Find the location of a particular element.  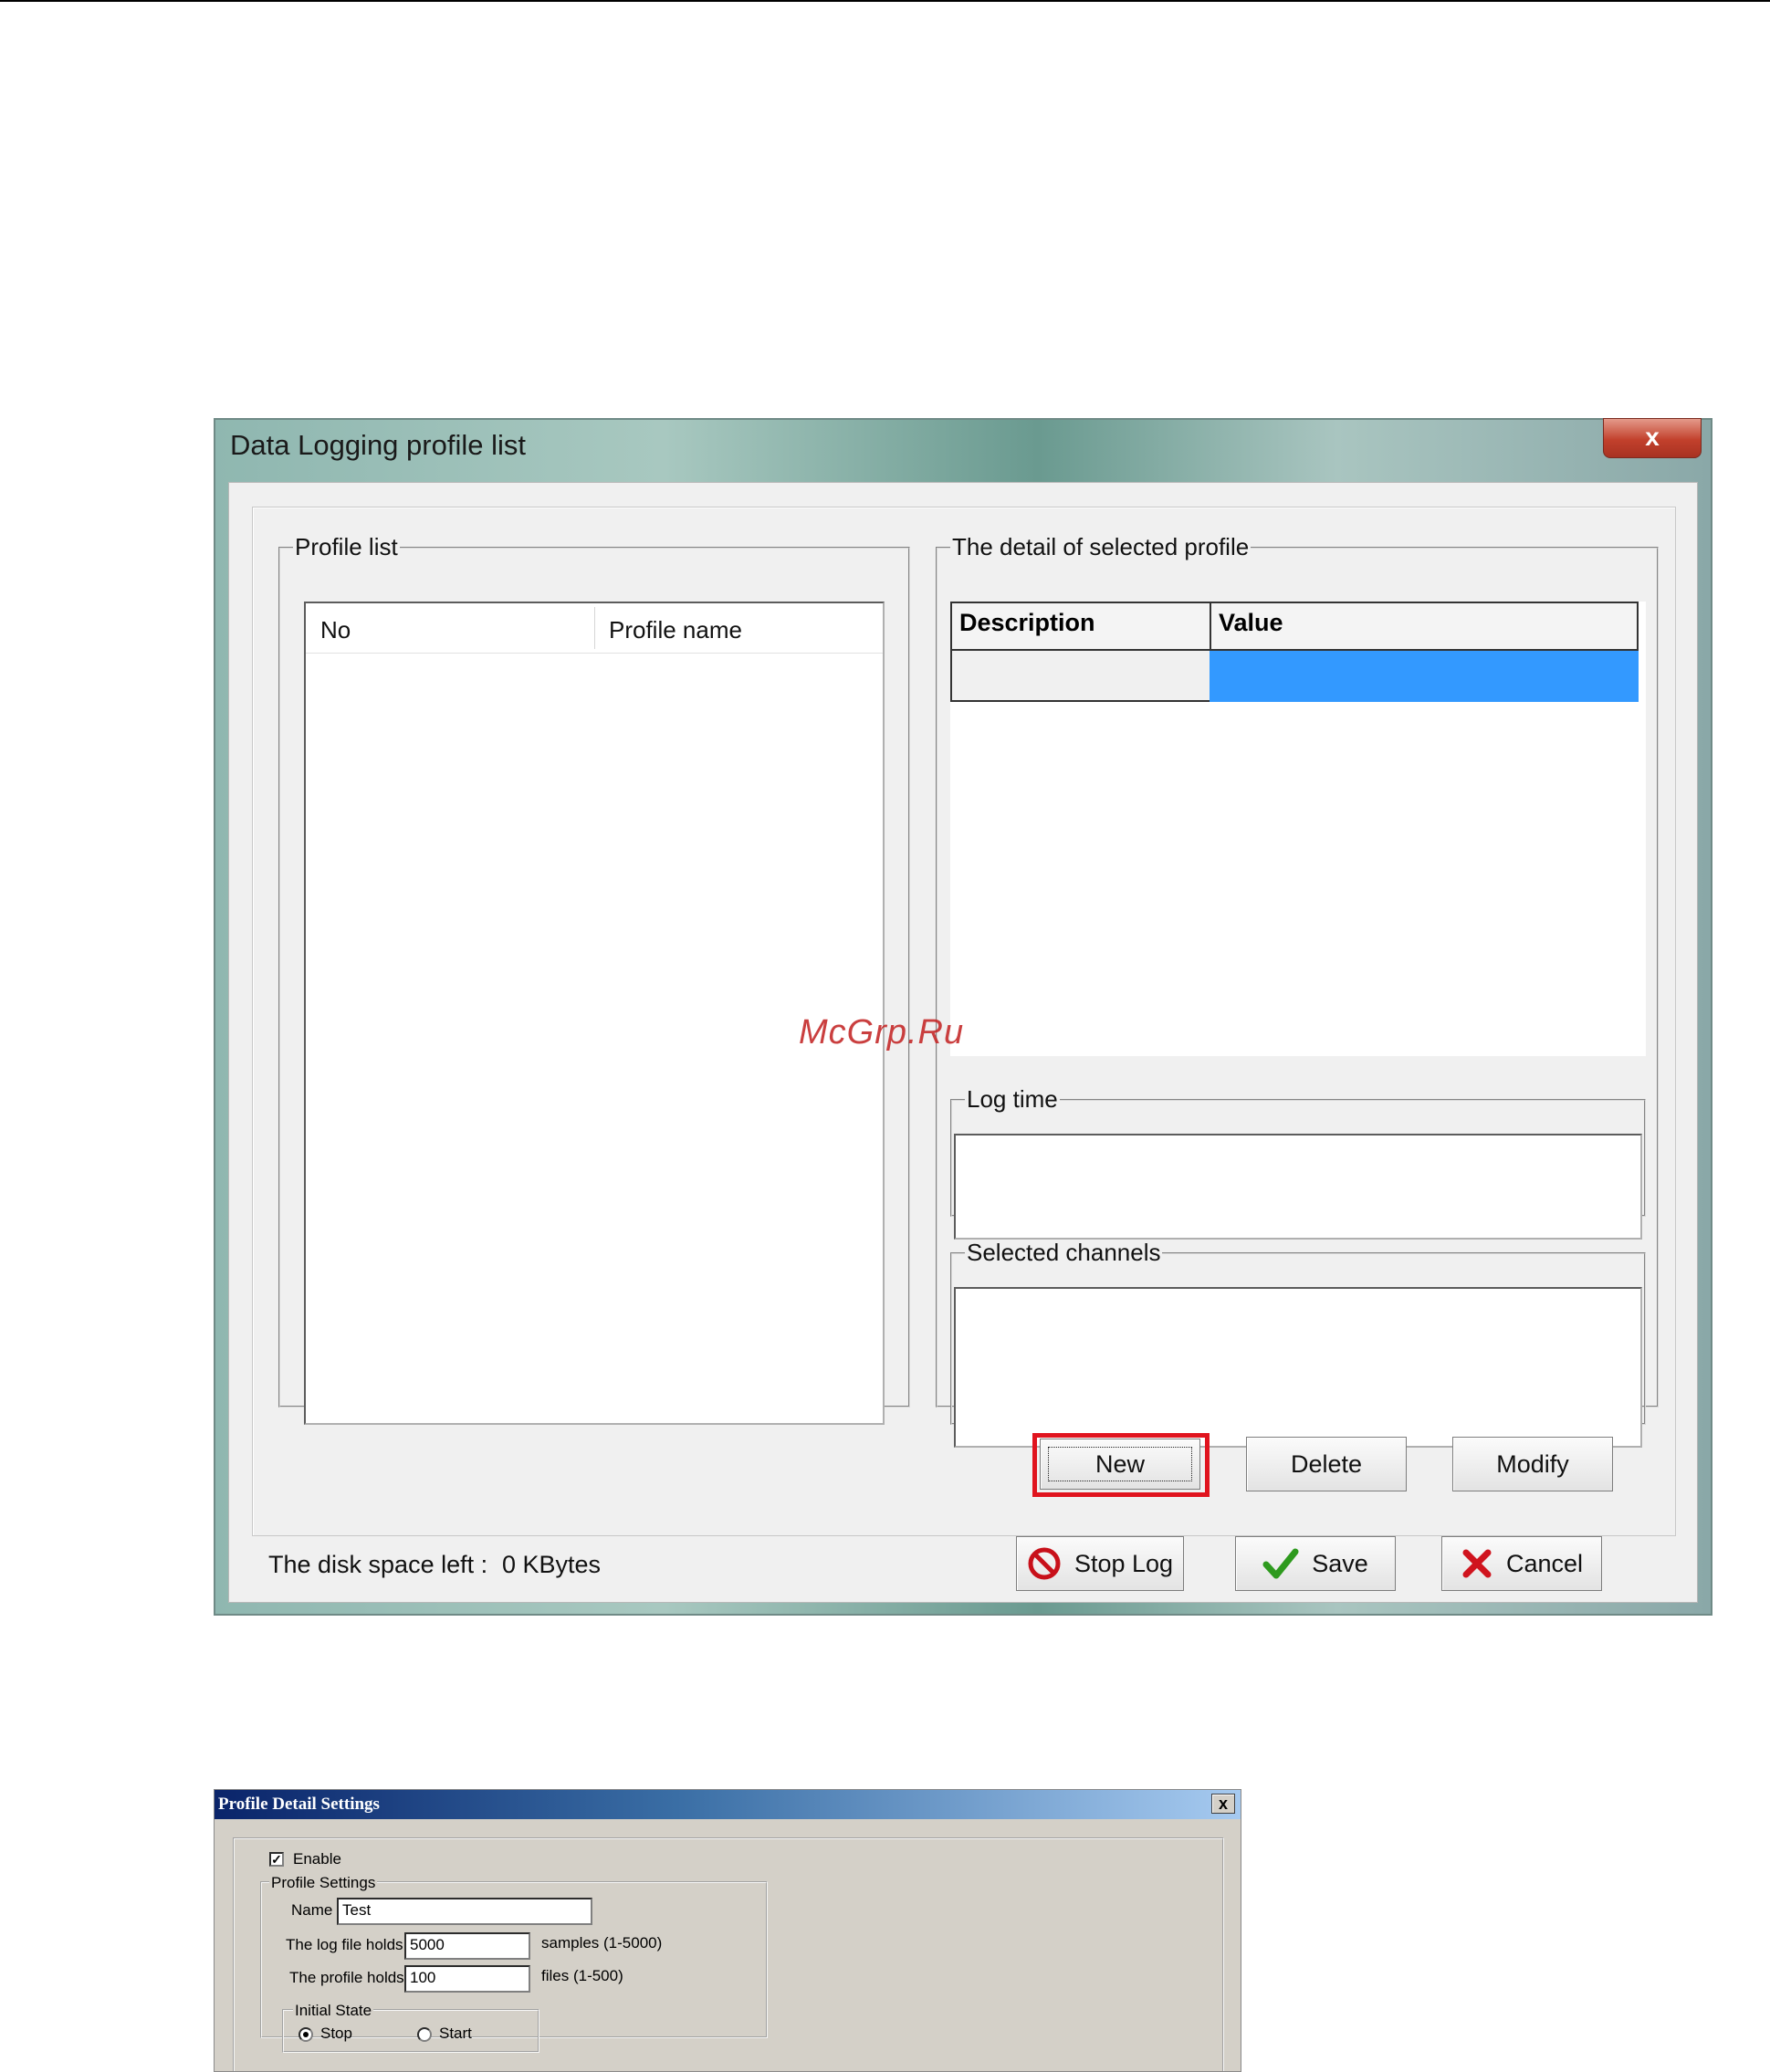

page-top-rule is located at coordinates (885, 1).